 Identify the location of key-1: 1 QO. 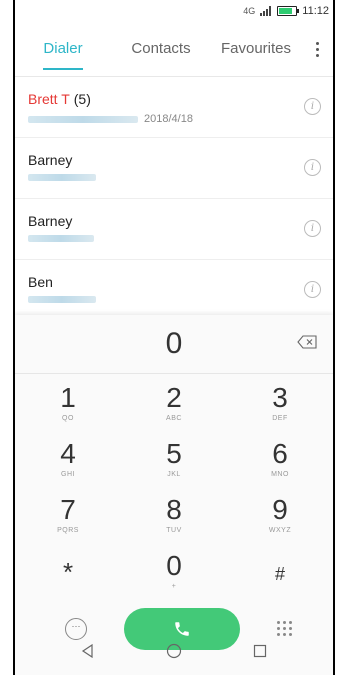
(68, 408).